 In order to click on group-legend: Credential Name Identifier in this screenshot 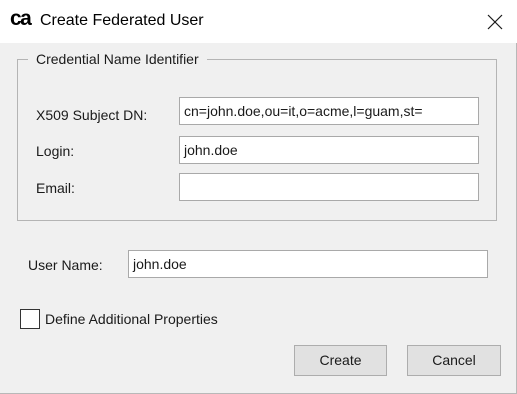, I will do `click(117, 59)`.